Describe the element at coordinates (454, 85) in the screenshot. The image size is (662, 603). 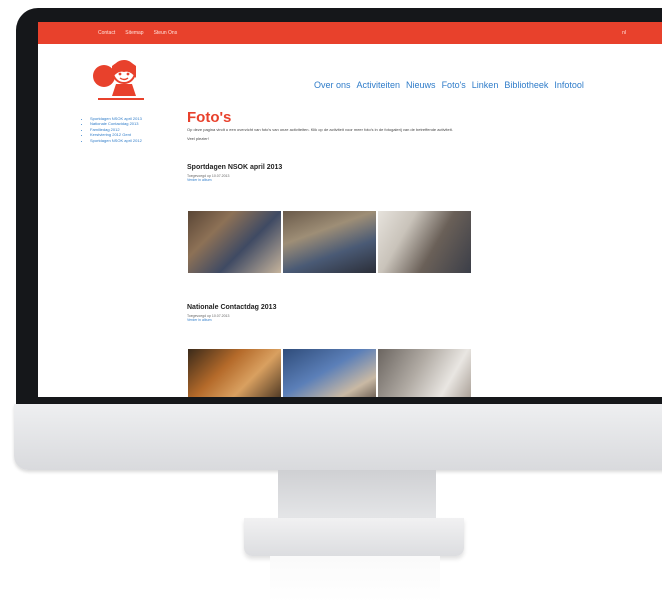
I see `nav-item-photos: Foto's` at that location.